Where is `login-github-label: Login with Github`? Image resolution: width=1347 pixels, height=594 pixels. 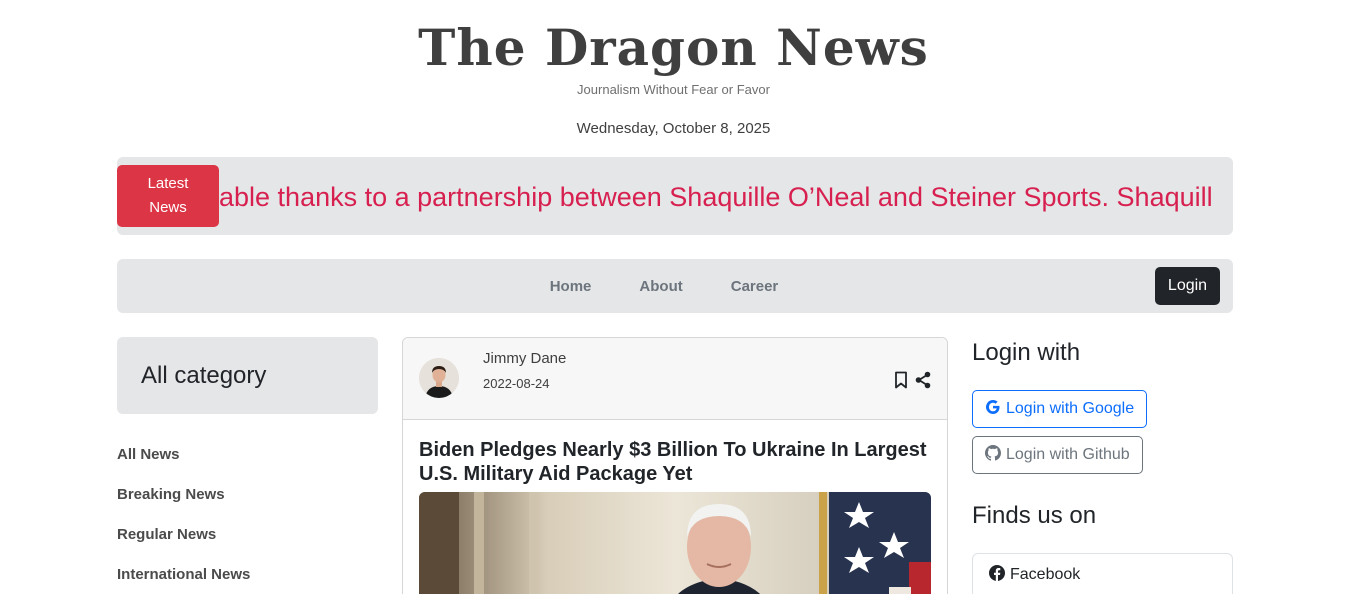
login-github-label: Login with Github is located at coordinates (1068, 454).